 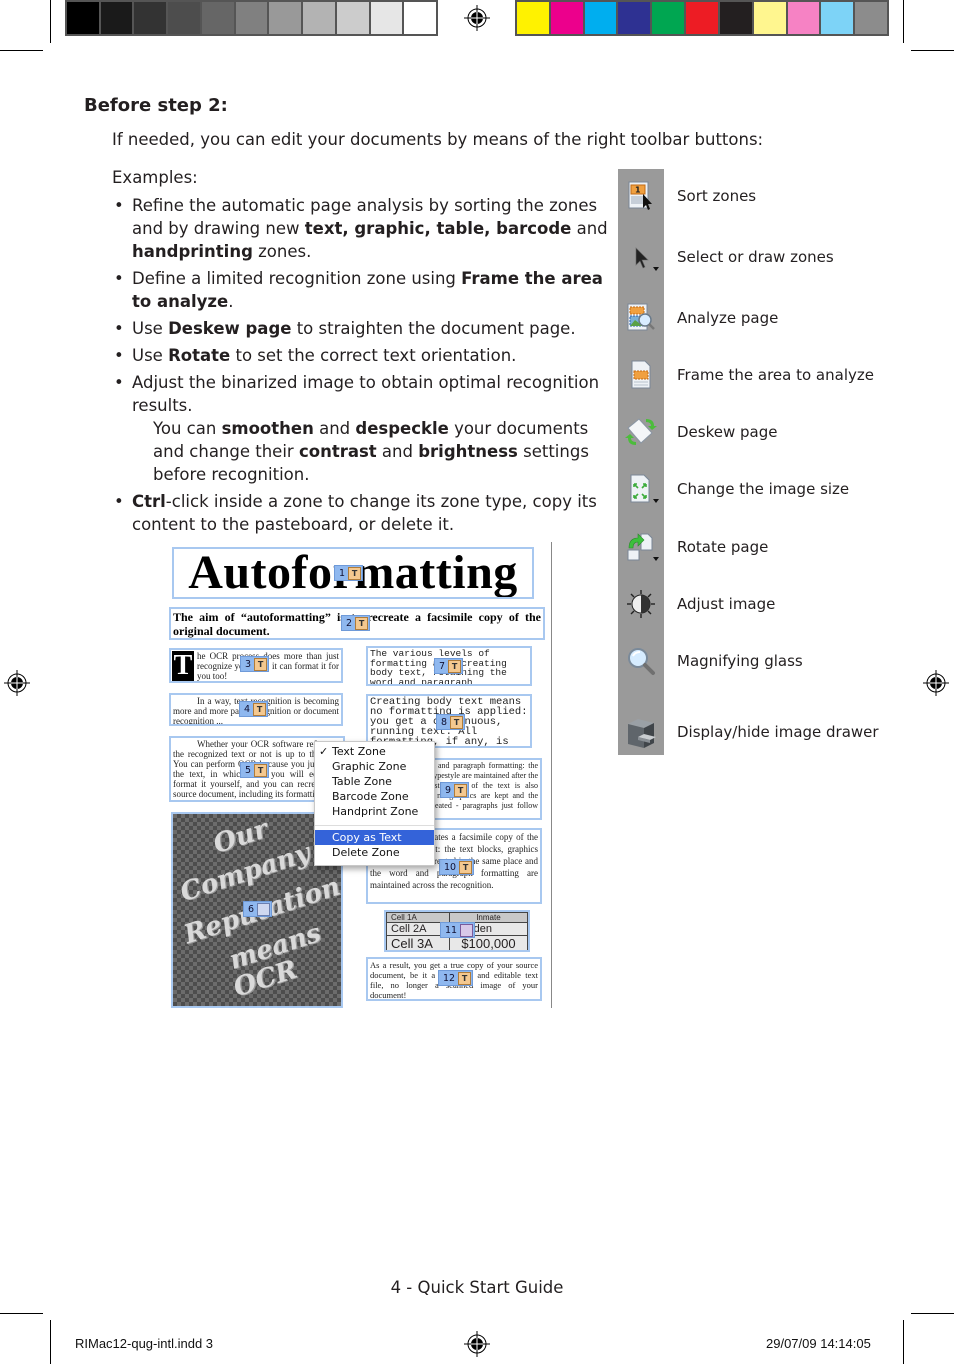 What do you see at coordinates (156, 105) in the screenshot?
I see `section-heading: Before step 2:` at bounding box center [156, 105].